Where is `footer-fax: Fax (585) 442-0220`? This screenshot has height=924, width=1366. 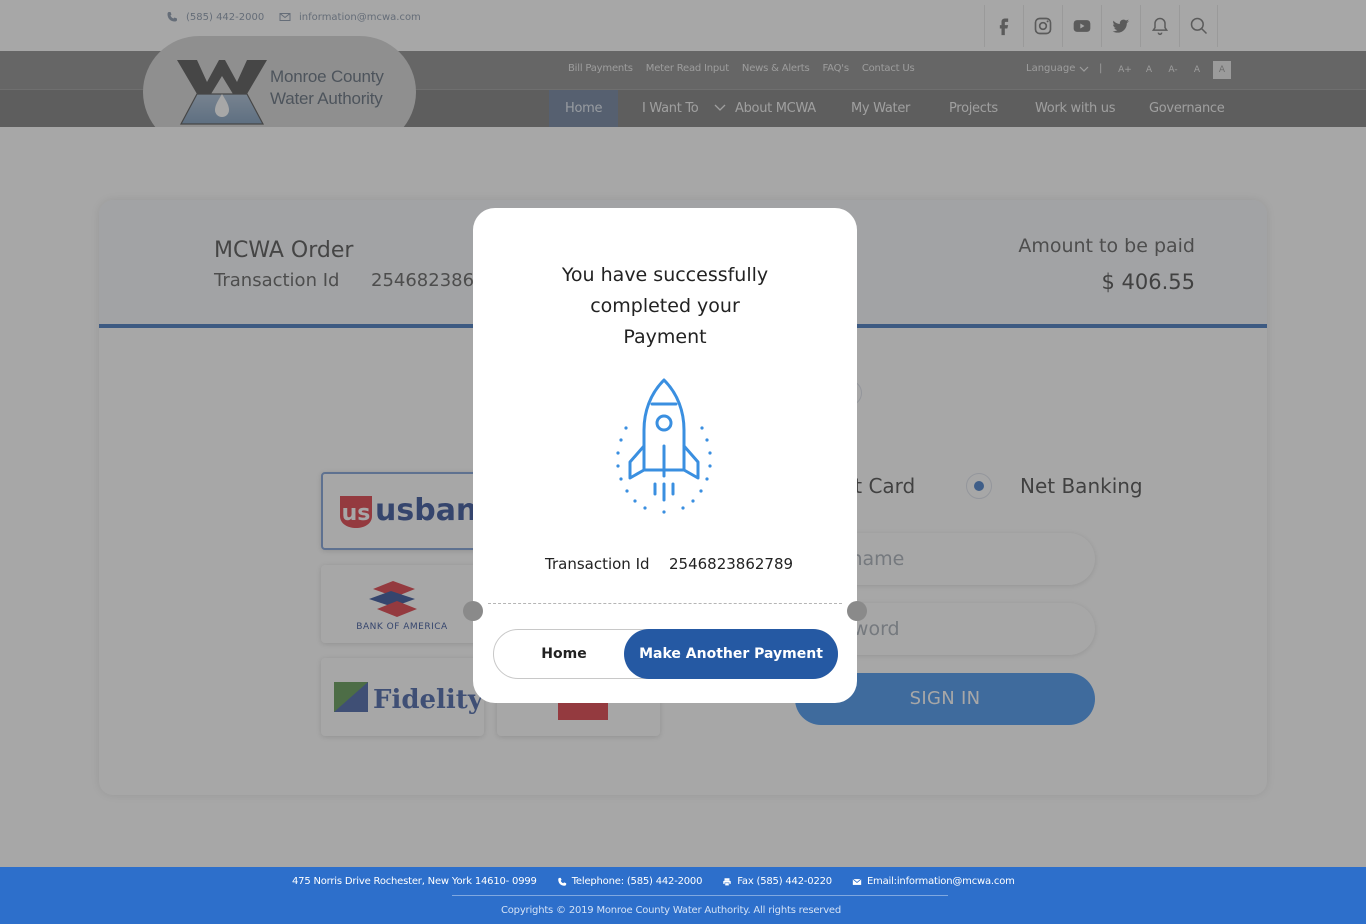
footer-fax: Fax (585) 442-0220 is located at coordinates (777, 881).